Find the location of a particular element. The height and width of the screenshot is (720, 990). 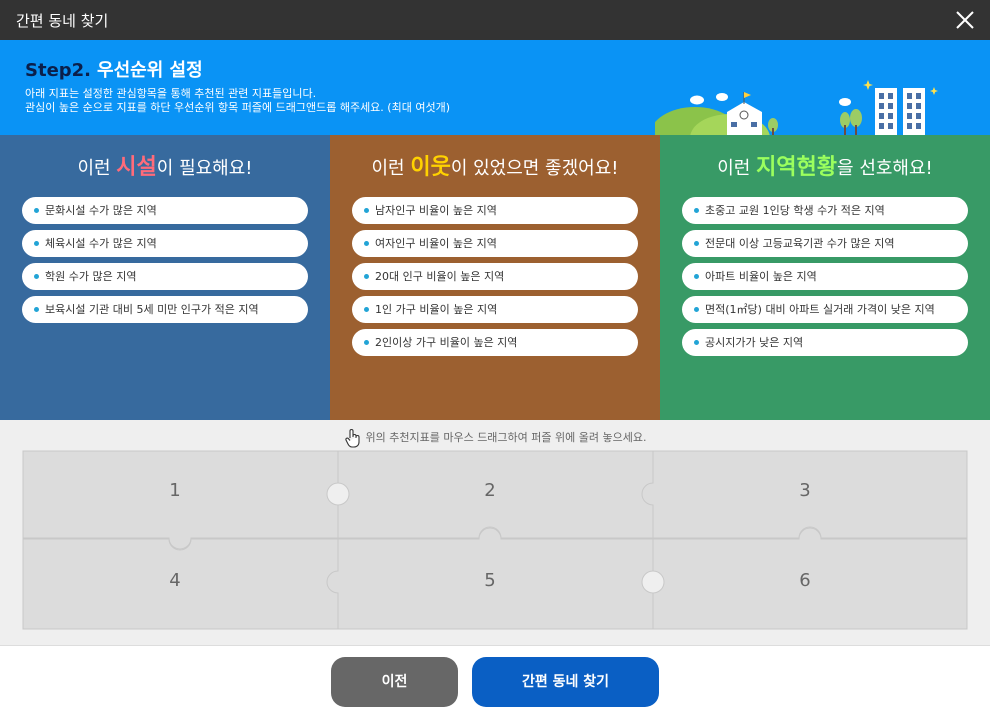

indicator-chip: 보육시설 기관 대비 5세 미만 인구가 적은 지역 is located at coordinates (165, 309).